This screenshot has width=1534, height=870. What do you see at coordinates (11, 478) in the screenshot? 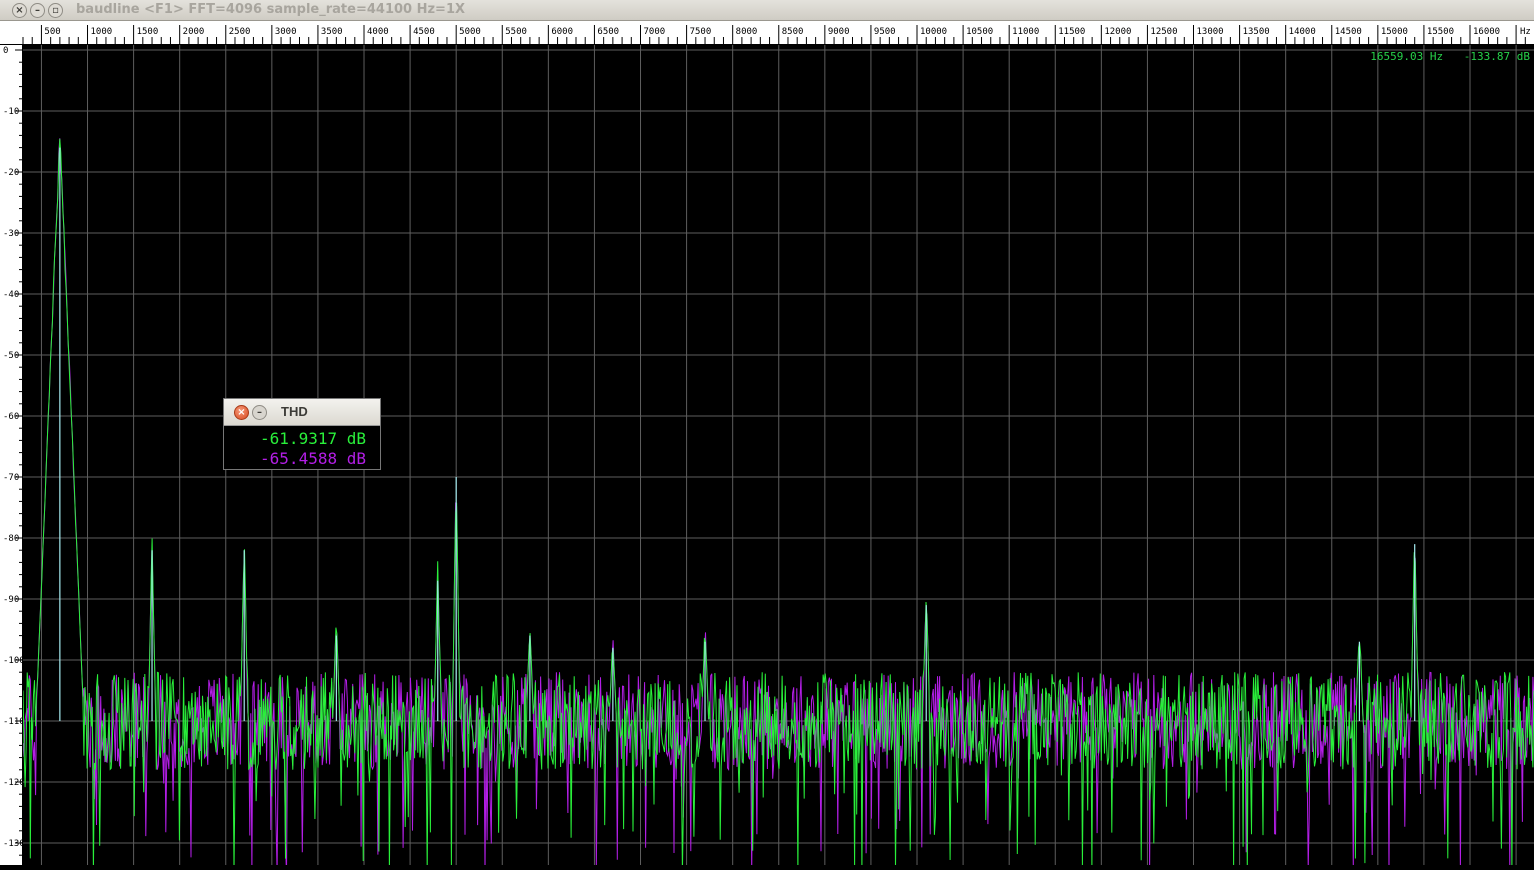
I see `level-tick-label: -70` at bounding box center [11, 478].